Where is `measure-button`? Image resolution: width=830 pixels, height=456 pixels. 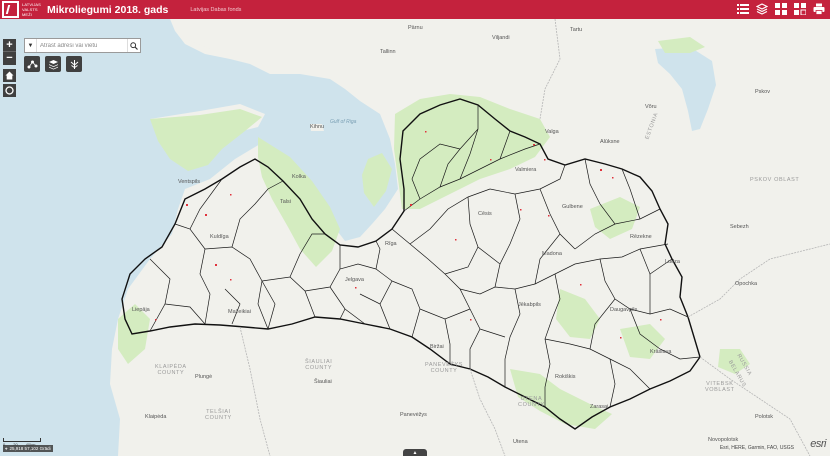 measure-button is located at coordinates (32, 64).